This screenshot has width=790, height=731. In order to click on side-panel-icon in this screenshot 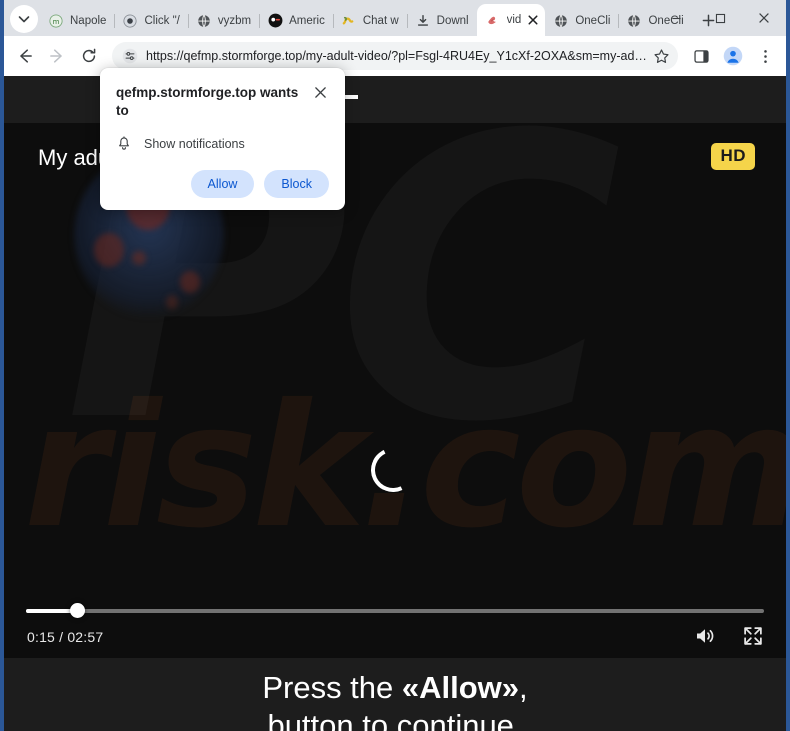, I will do `click(701, 56)`.